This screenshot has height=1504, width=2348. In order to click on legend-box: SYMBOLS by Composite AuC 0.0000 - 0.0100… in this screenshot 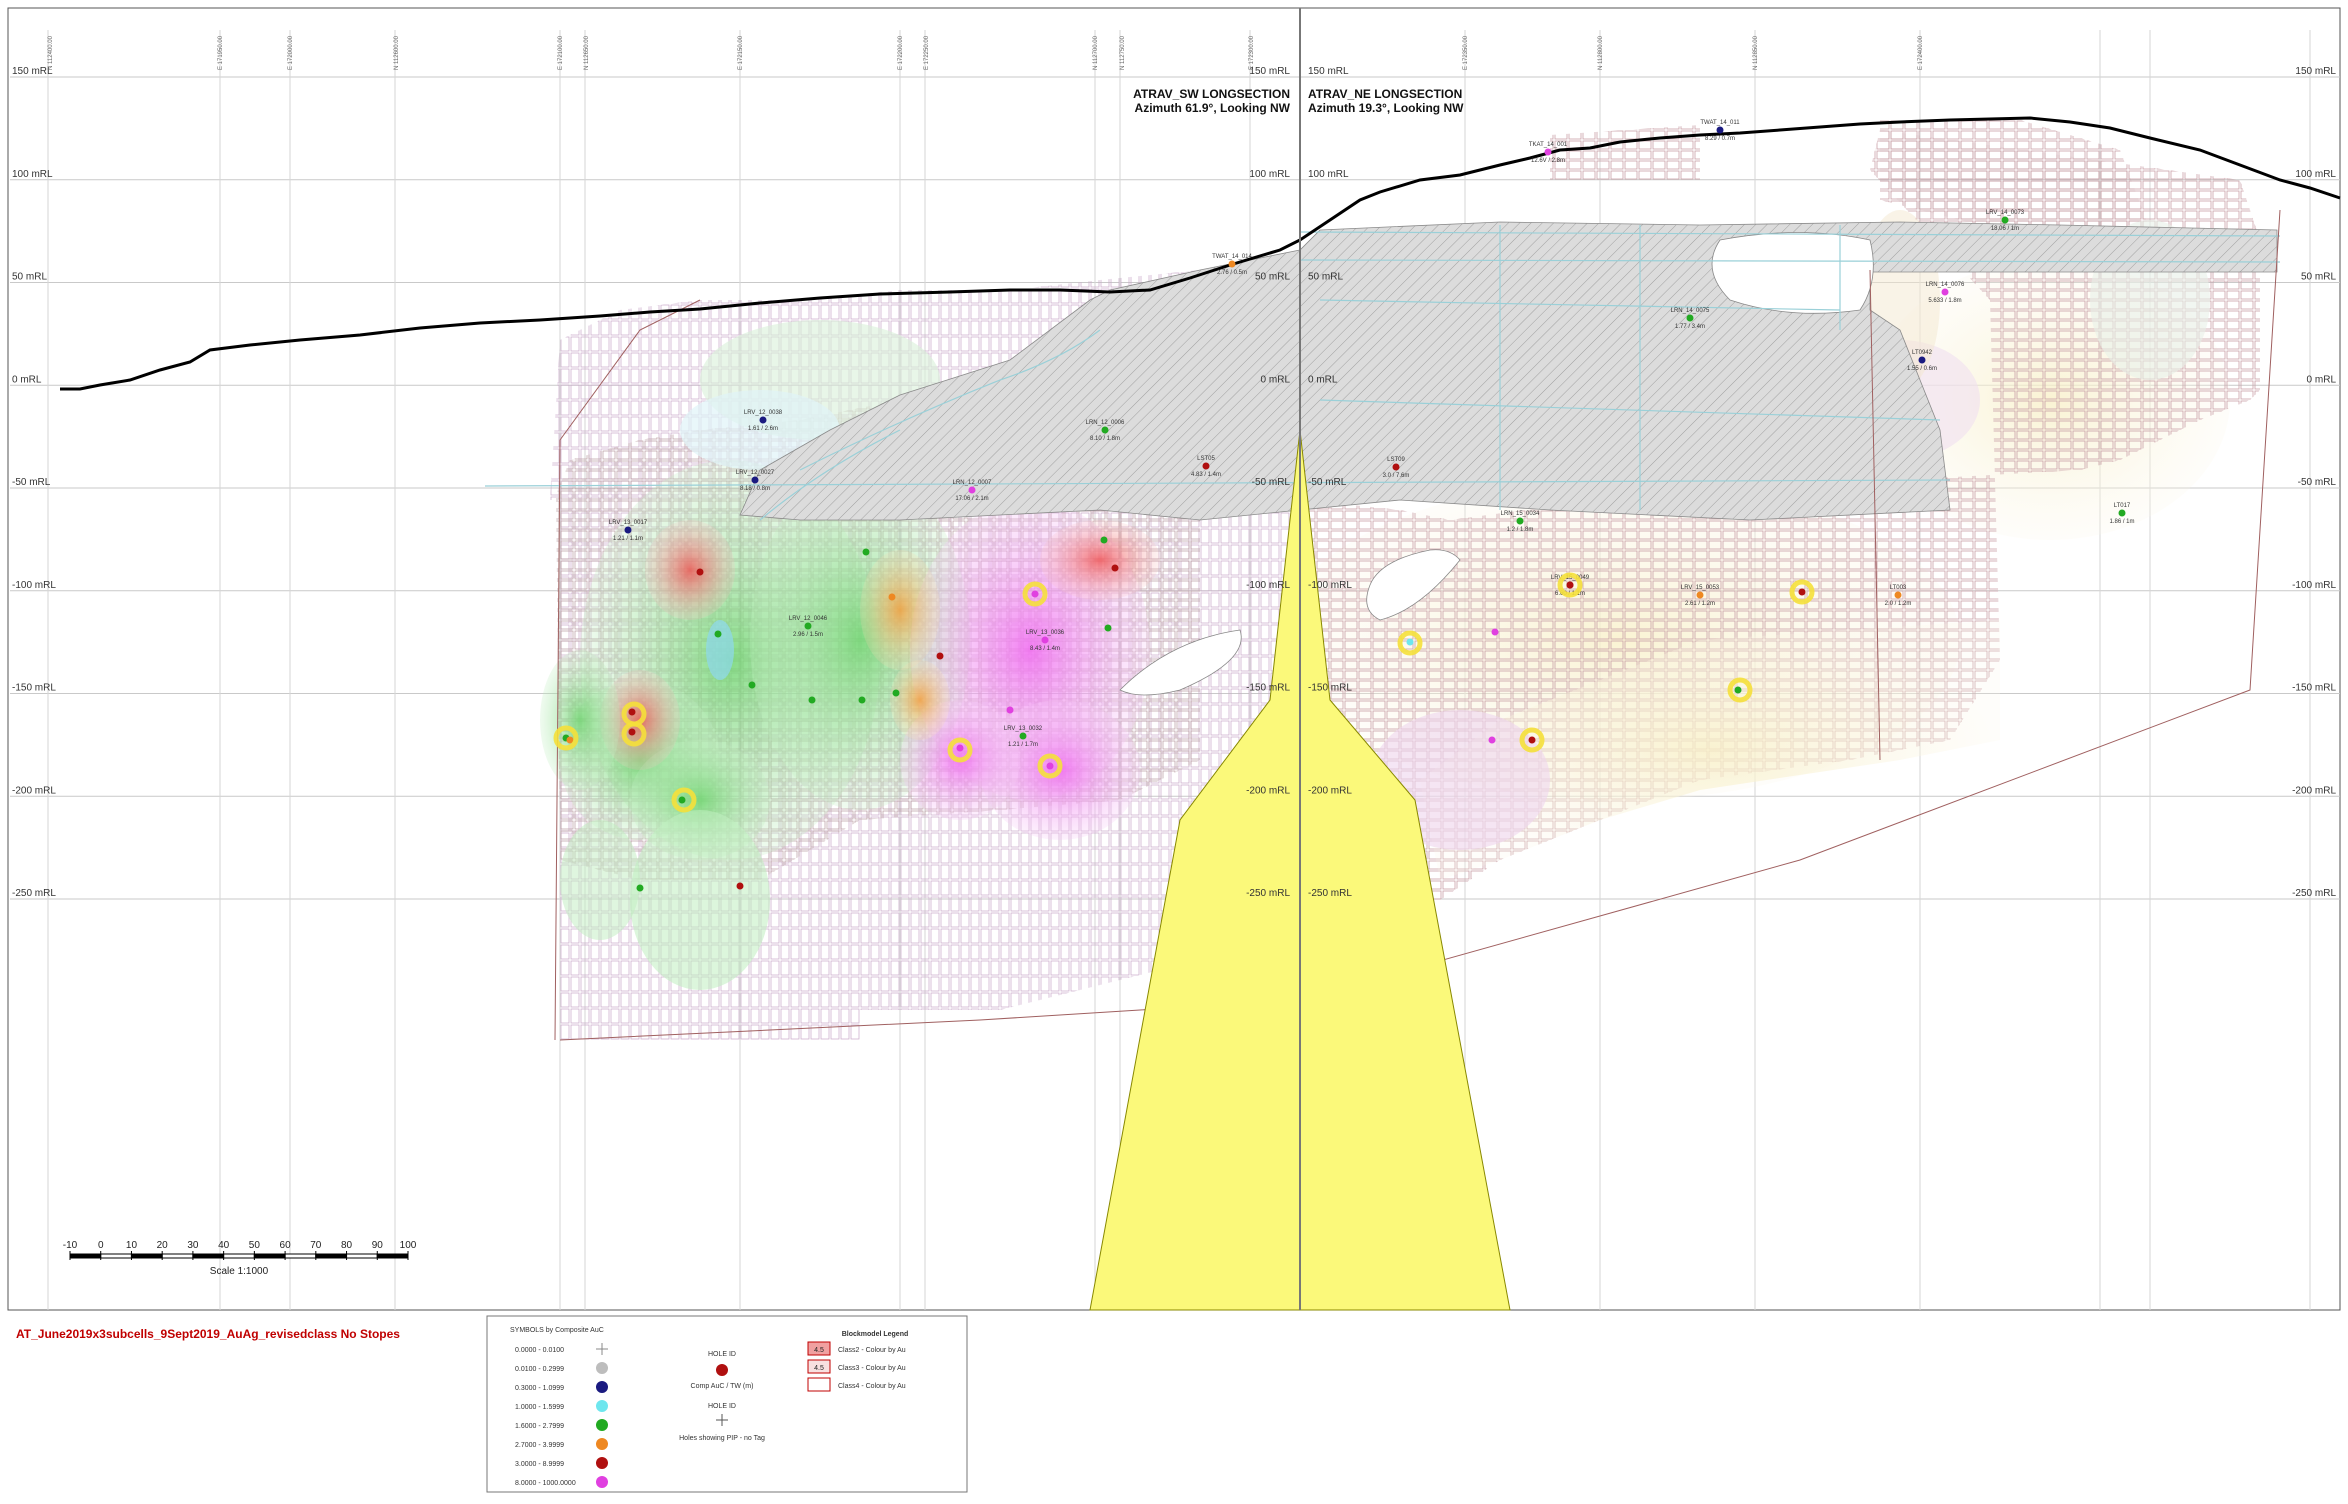, I will do `click(727, 1404)`.